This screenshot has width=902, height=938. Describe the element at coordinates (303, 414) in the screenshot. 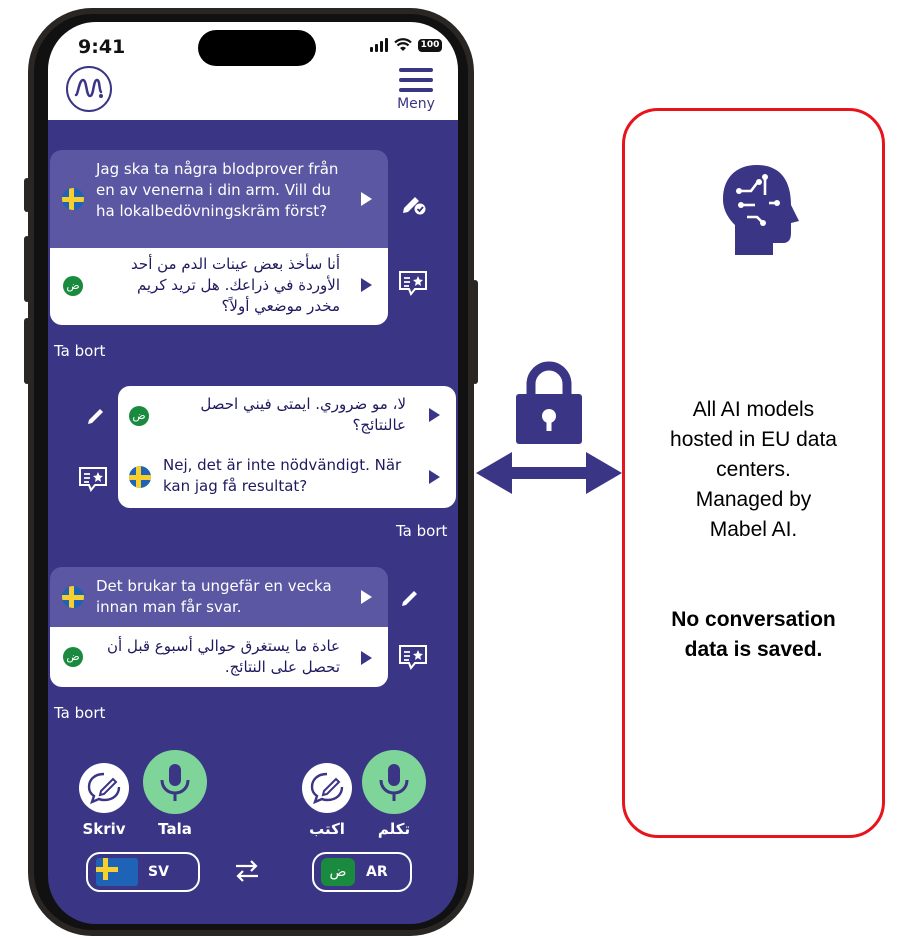

I see `message-source-text: لا، مو ضروري. ايمتى فيني احصل عالنتائج؟` at that location.